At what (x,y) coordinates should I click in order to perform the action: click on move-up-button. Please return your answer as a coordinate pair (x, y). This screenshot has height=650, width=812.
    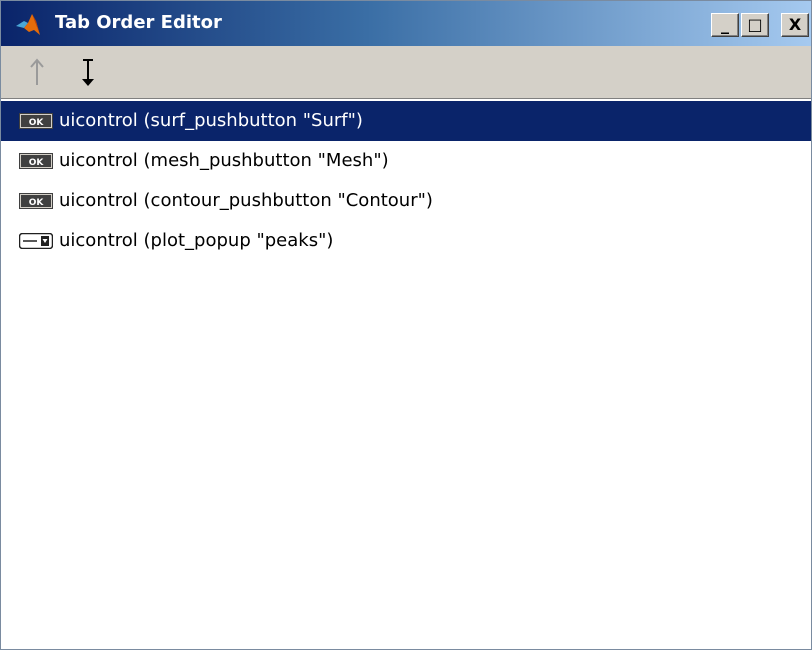
    Looking at the image, I should click on (37, 72).